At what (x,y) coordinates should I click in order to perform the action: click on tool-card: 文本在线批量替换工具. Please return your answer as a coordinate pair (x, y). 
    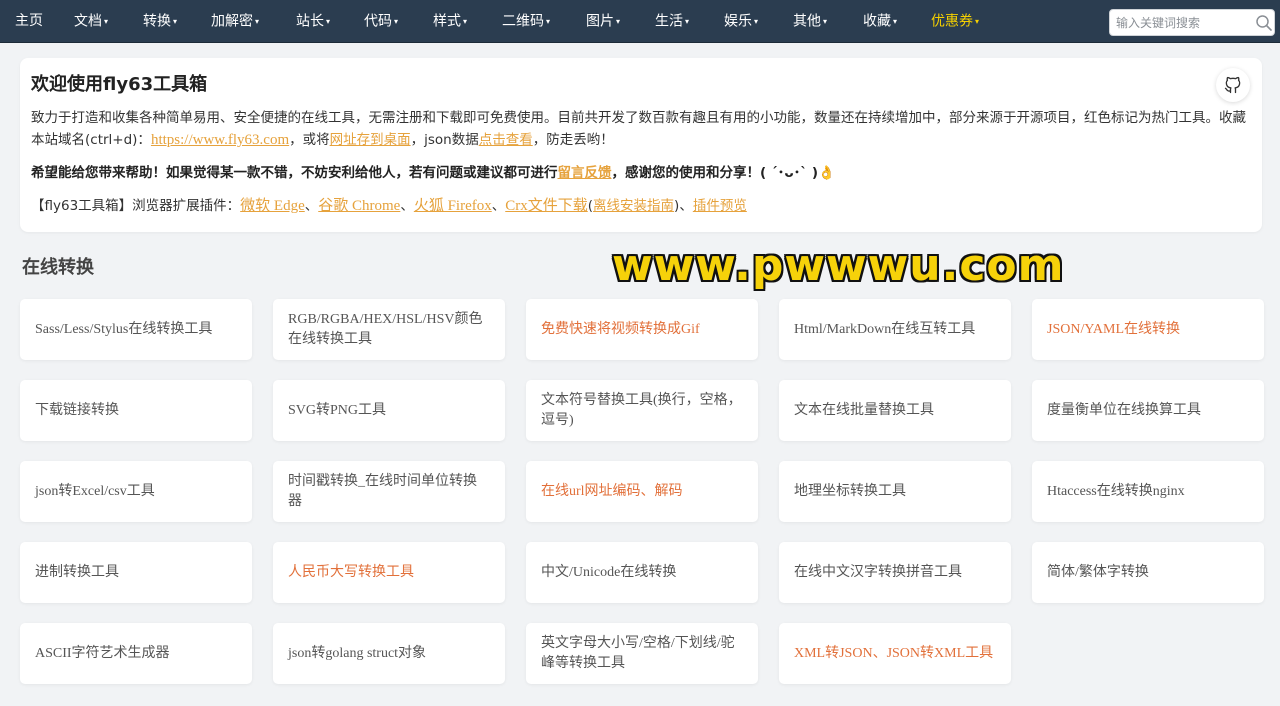
    Looking at the image, I should click on (895, 410).